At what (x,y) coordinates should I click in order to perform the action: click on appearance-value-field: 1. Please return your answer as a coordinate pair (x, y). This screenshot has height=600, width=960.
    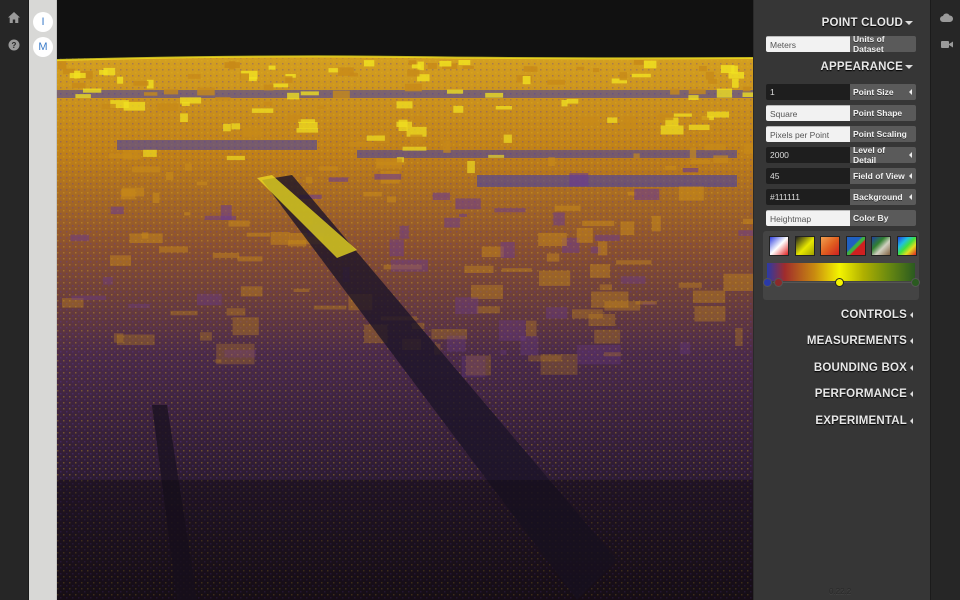
    Looking at the image, I should click on (808, 92).